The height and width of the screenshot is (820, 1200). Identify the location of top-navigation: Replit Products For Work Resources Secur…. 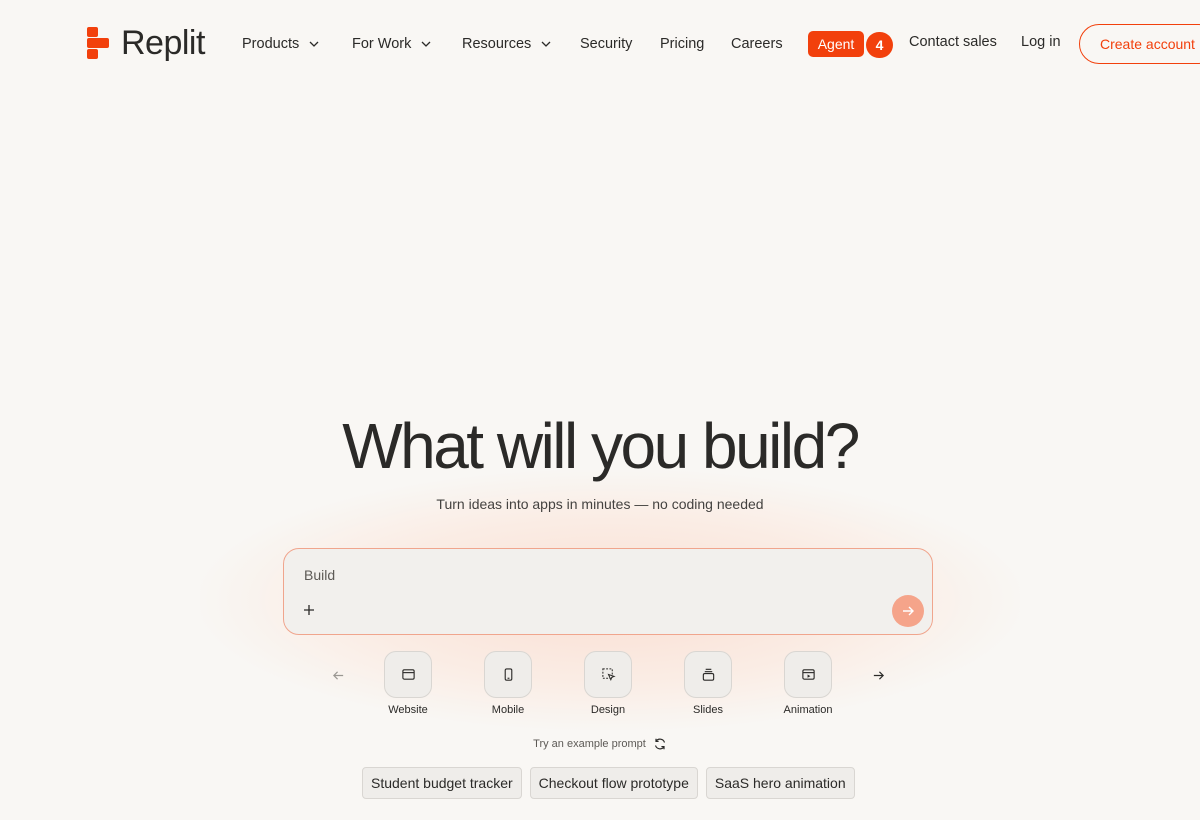
(600, 43).